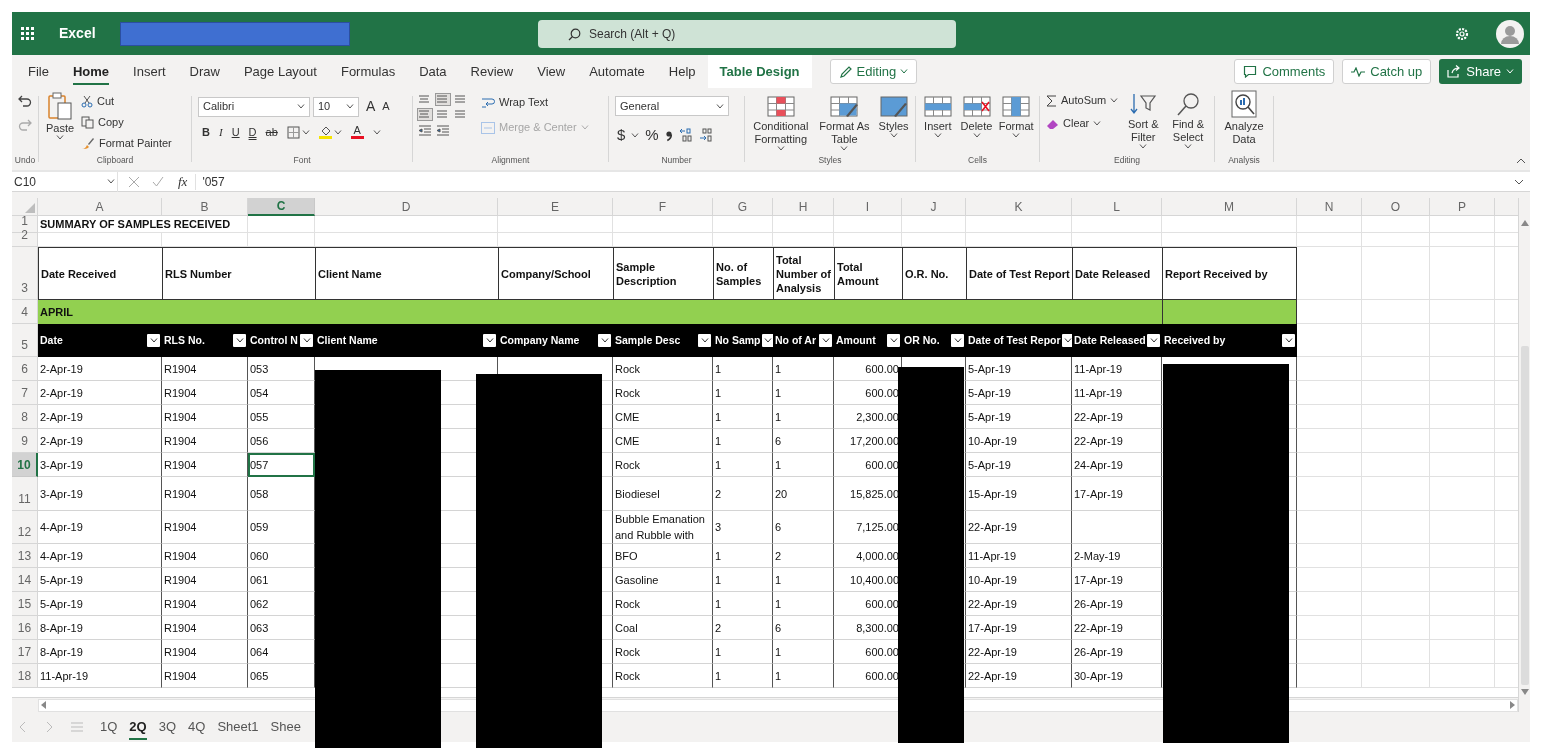 The height and width of the screenshot is (748, 1548). I want to click on row-header: 8, so click(25, 417).